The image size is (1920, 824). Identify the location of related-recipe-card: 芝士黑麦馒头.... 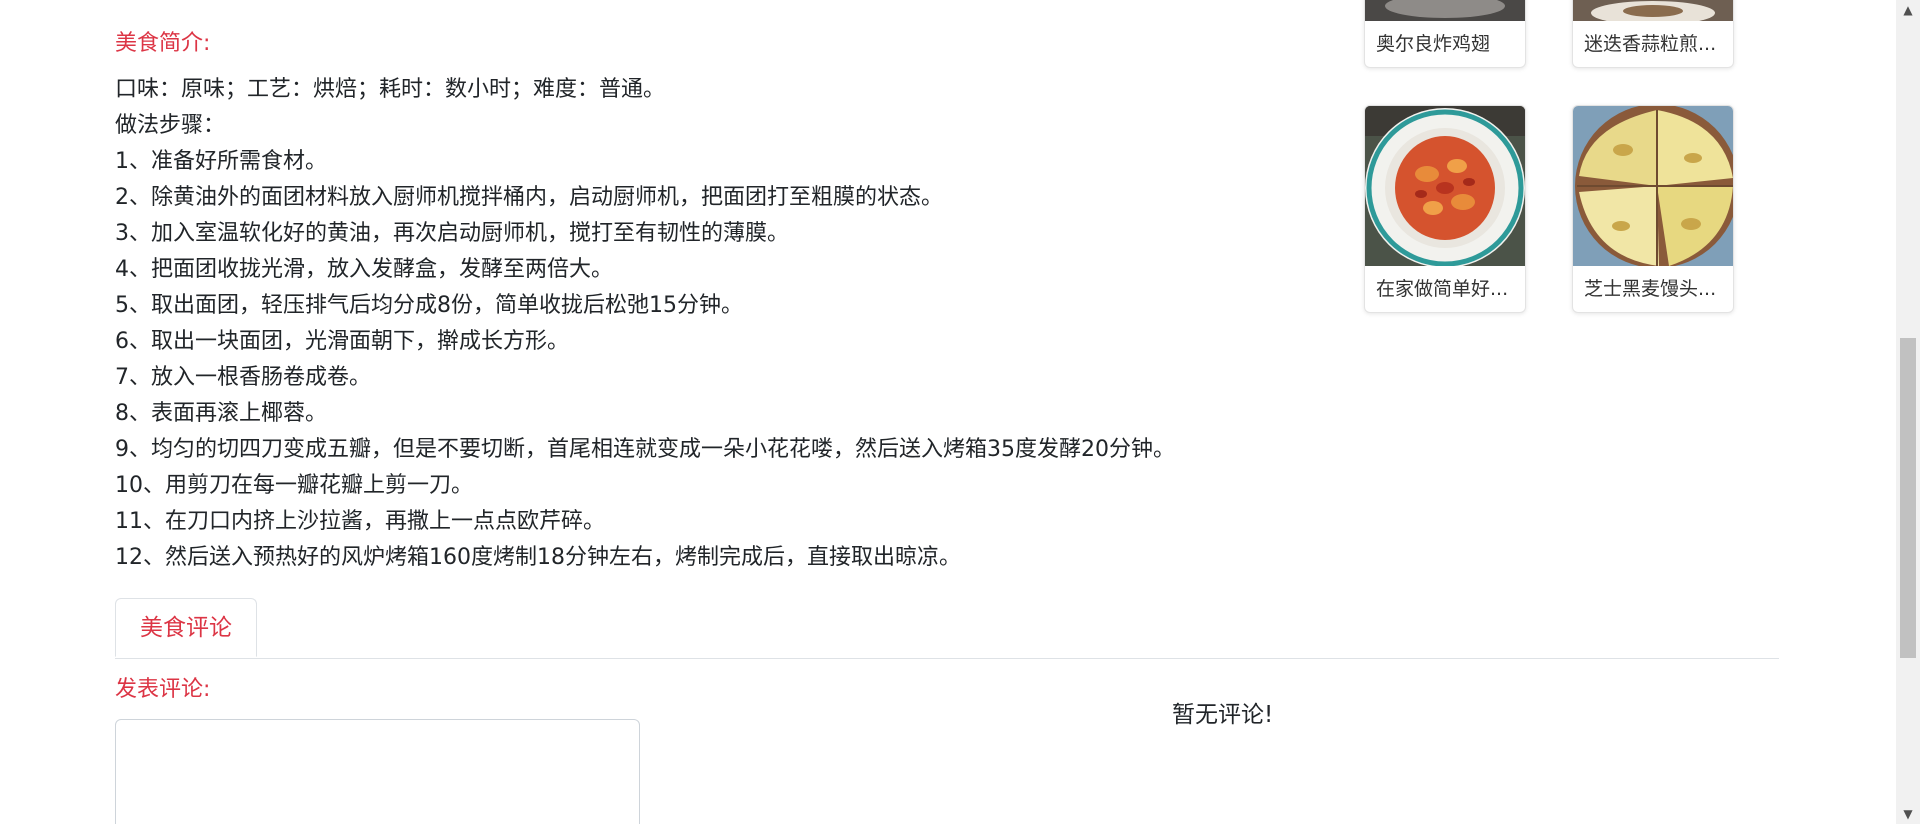
(1653, 209).